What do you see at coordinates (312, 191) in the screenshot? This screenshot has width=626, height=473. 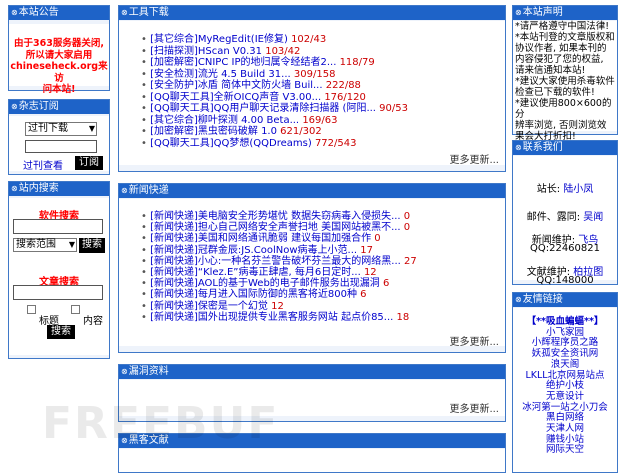 I see `news-header: ⊗新闻快递` at bounding box center [312, 191].